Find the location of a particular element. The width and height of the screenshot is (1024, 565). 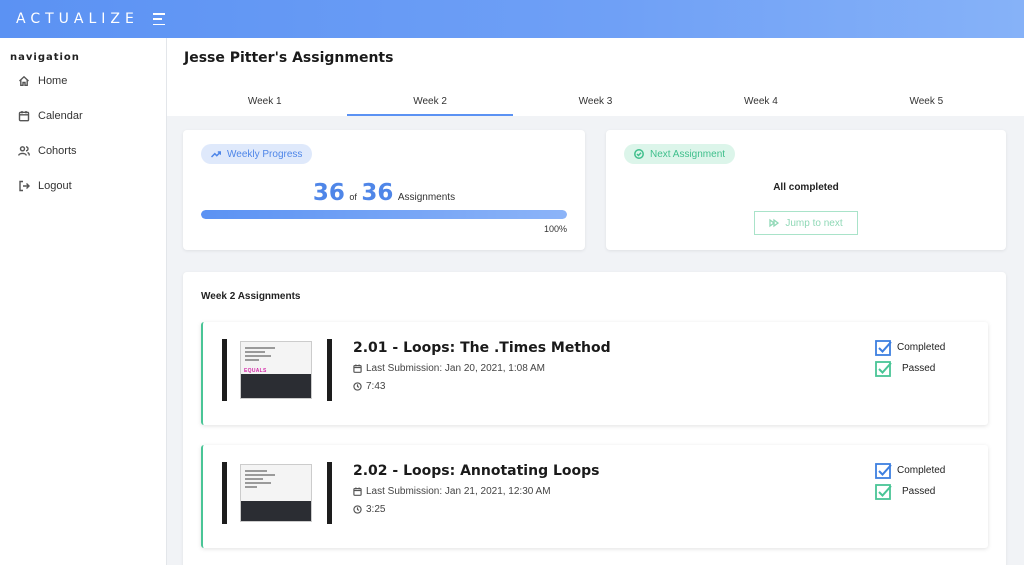

last-submission: Last Submission: Jan 21, 2021, 12:30 AM is located at coordinates (452, 491).